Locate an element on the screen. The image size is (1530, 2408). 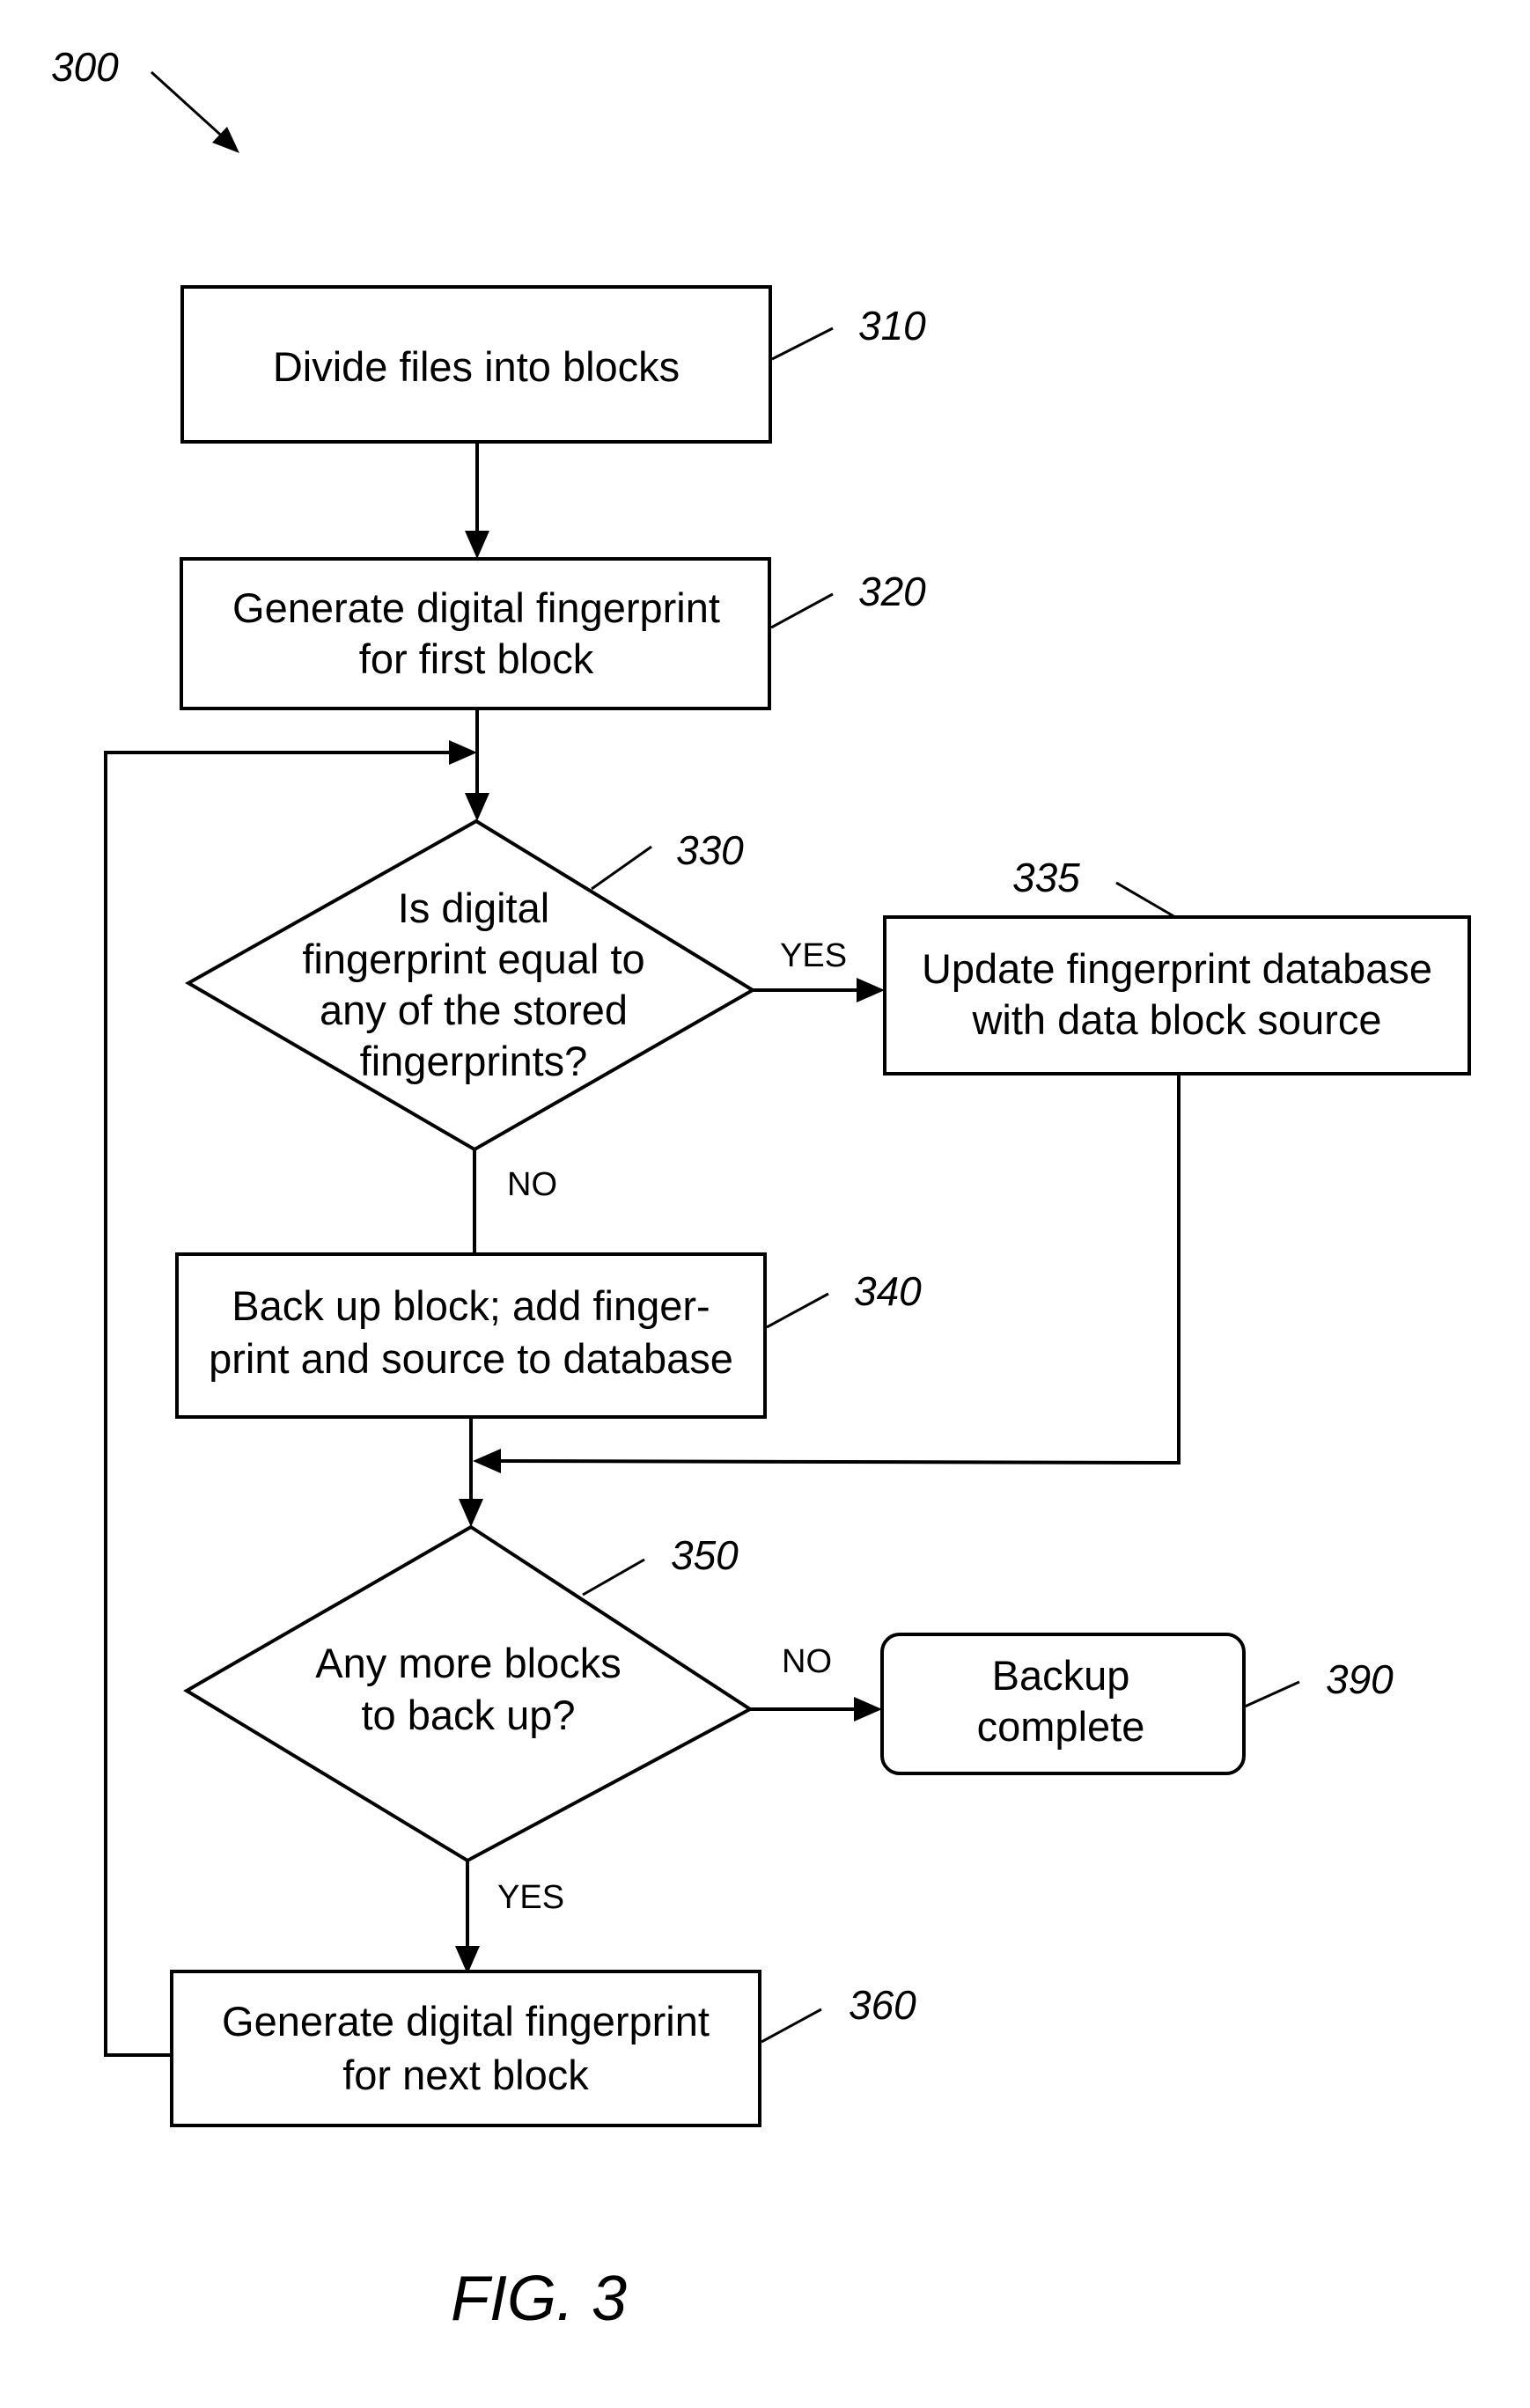
node-330-text-line3: any of the stored is located at coordinates (474, 1010).